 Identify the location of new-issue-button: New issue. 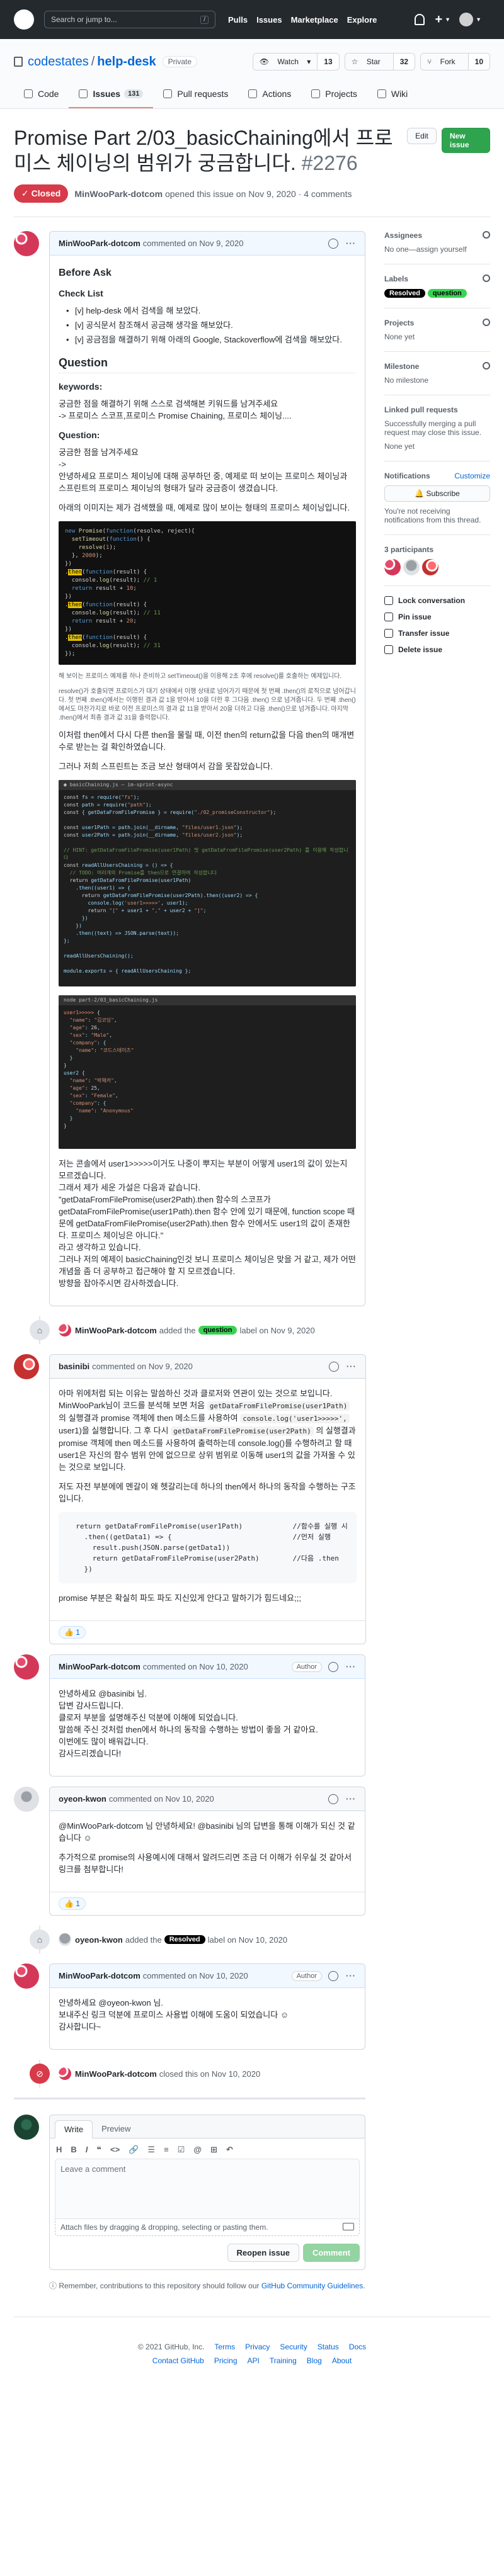
(465, 140).